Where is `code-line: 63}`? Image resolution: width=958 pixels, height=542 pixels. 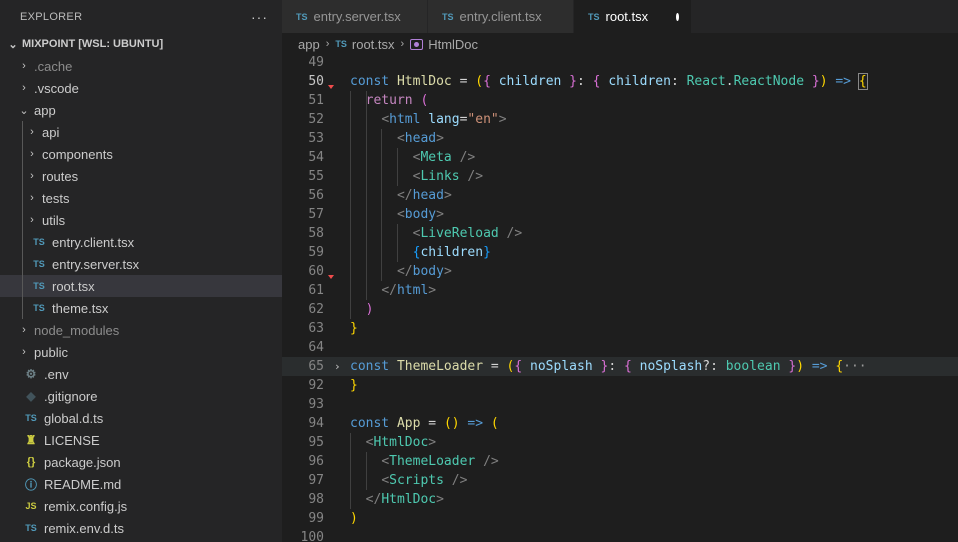
code-line: 63} is located at coordinates (620, 328).